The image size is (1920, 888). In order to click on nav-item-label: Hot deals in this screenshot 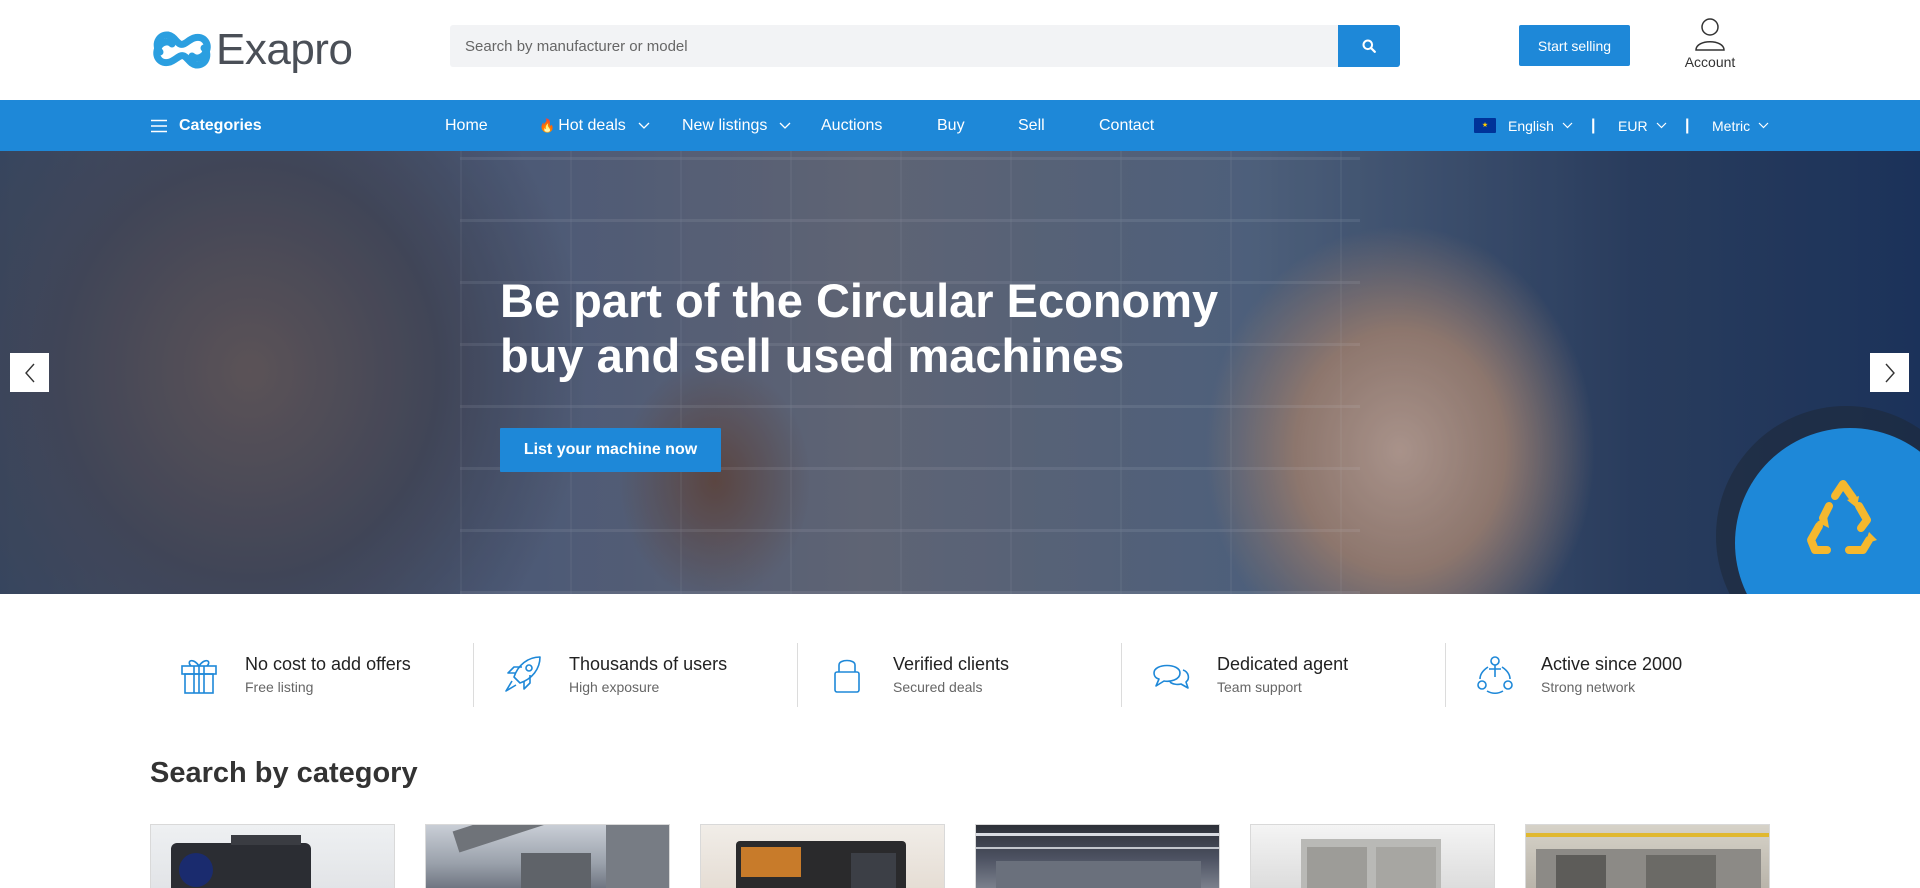, I will do `click(592, 125)`.